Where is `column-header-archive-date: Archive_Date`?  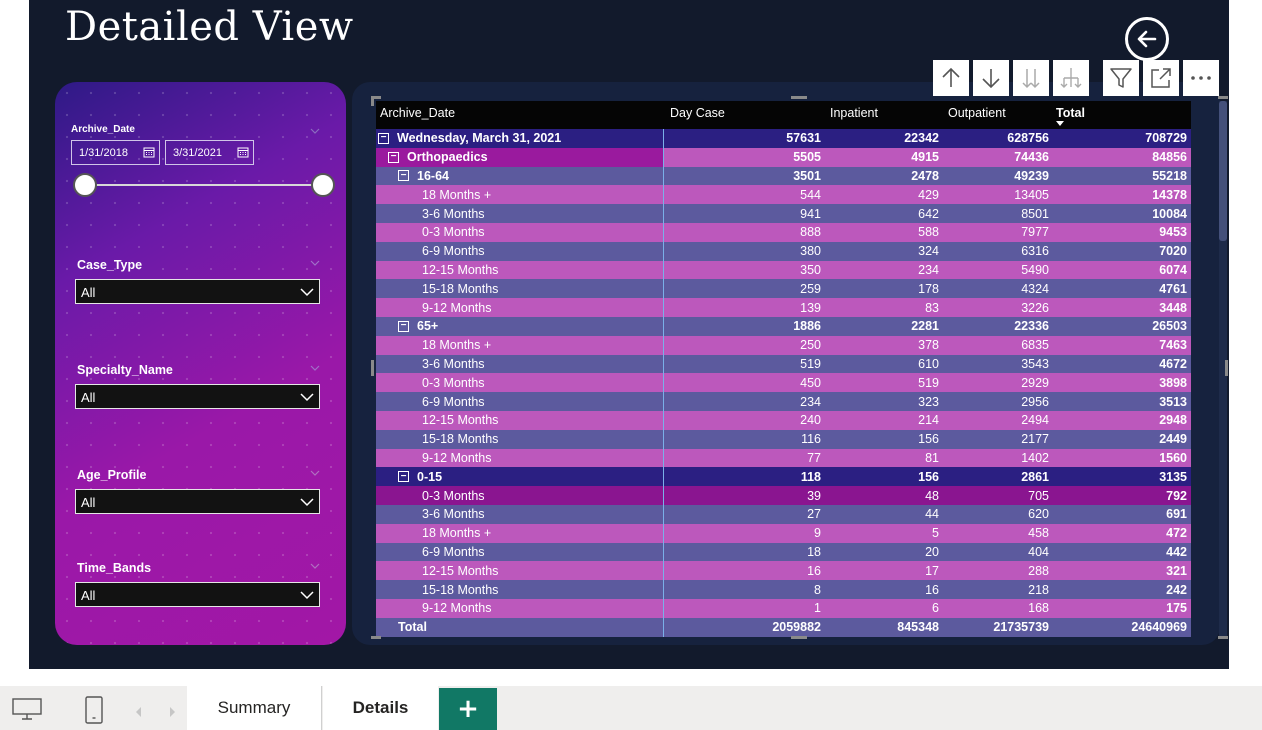
column-header-archive-date: Archive_Date is located at coordinates (520, 115).